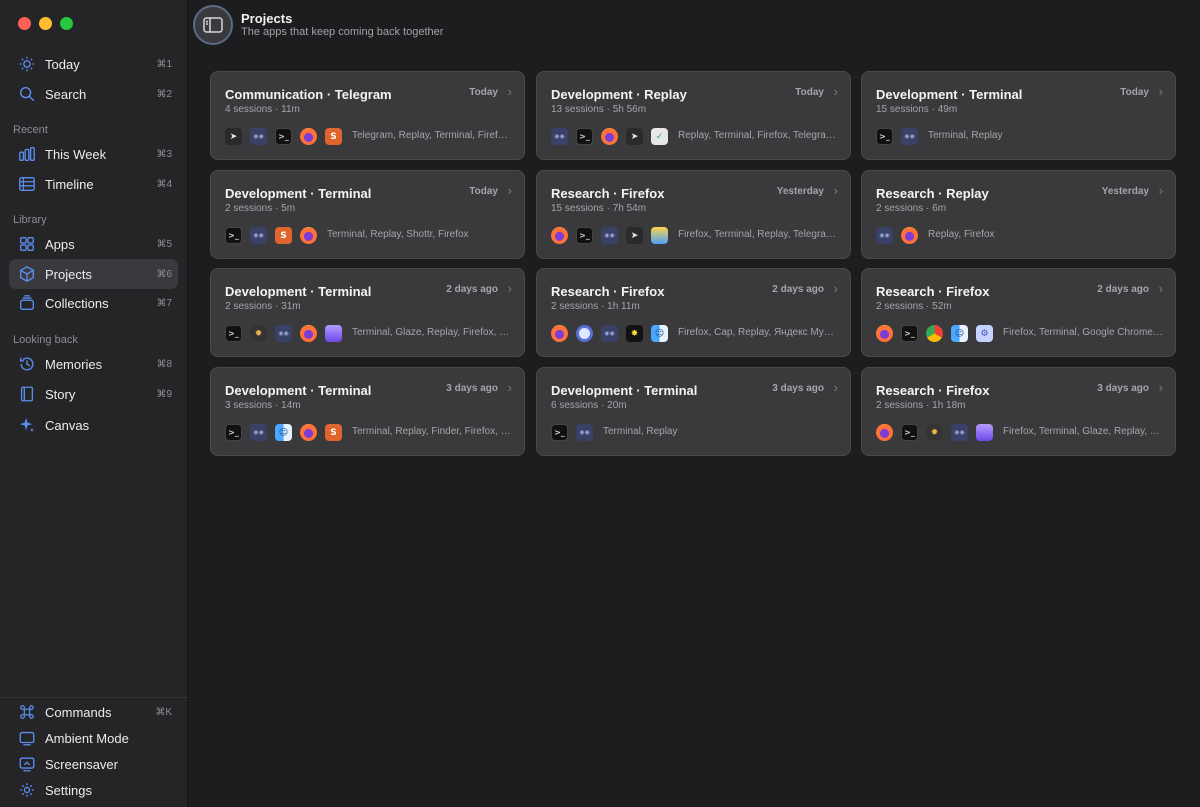 This screenshot has height=807, width=1200. What do you see at coordinates (27, 184) in the screenshot?
I see `timeline-icon` at bounding box center [27, 184].